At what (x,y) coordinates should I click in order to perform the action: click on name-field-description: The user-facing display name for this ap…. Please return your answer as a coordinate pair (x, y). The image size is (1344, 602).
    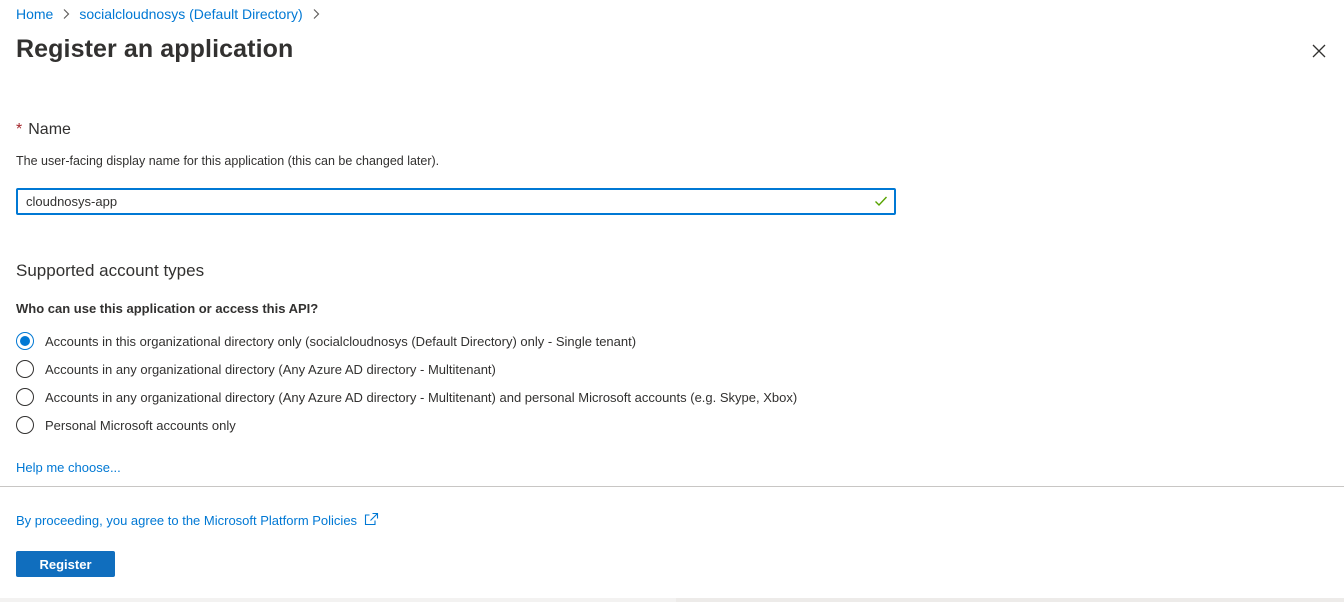
    Looking at the image, I should click on (228, 161).